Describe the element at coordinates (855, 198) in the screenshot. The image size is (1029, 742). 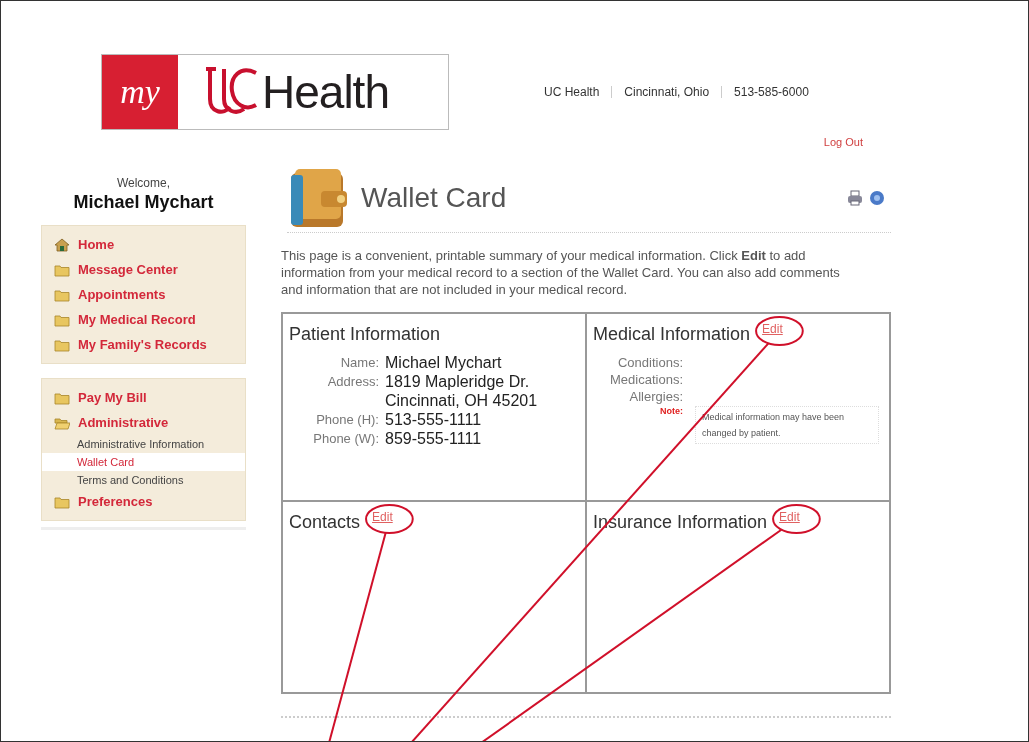
I see `print-icon` at that location.